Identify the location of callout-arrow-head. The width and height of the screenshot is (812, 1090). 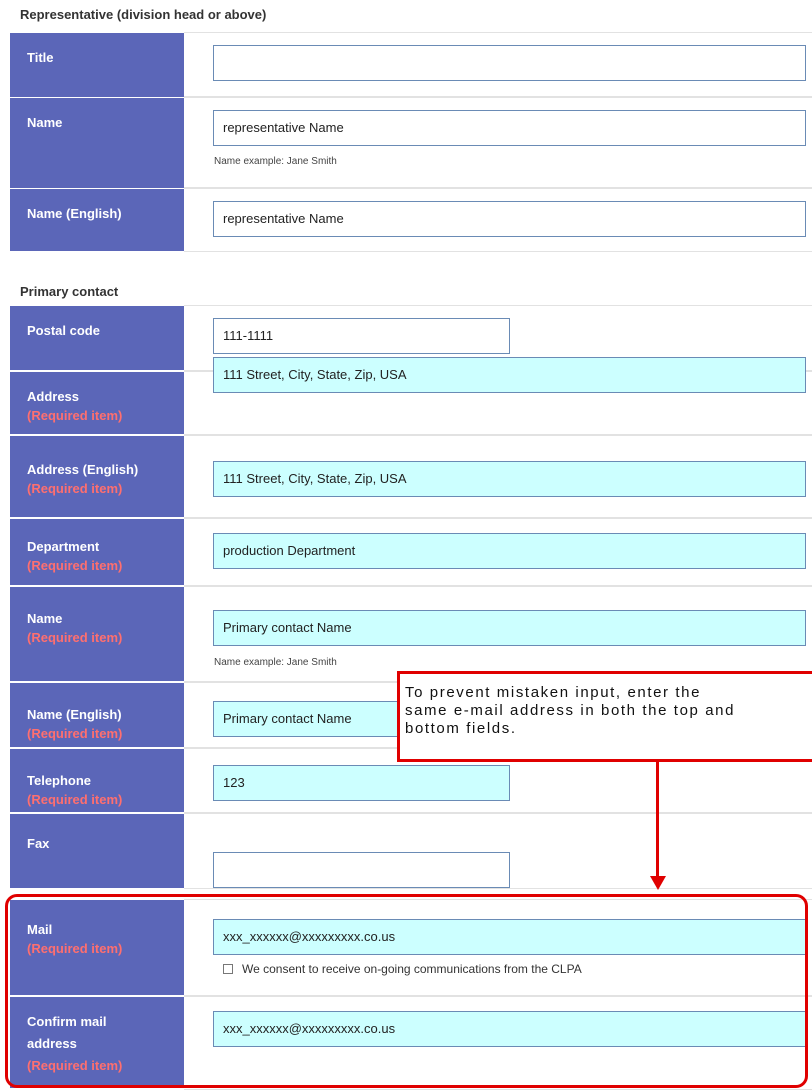
(658, 883).